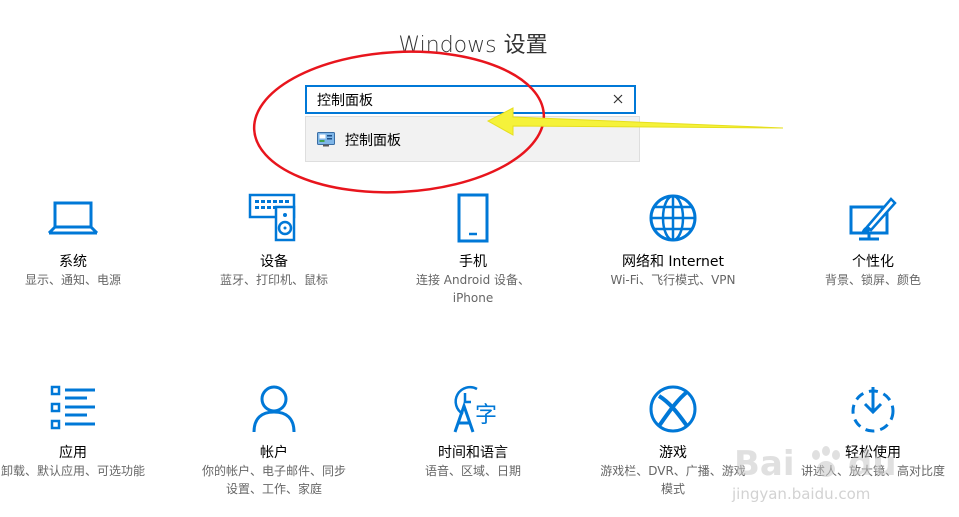 The height and width of the screenshot is (517, 959). I want to click on keyboard-speaker-icon, so click(274, 220).